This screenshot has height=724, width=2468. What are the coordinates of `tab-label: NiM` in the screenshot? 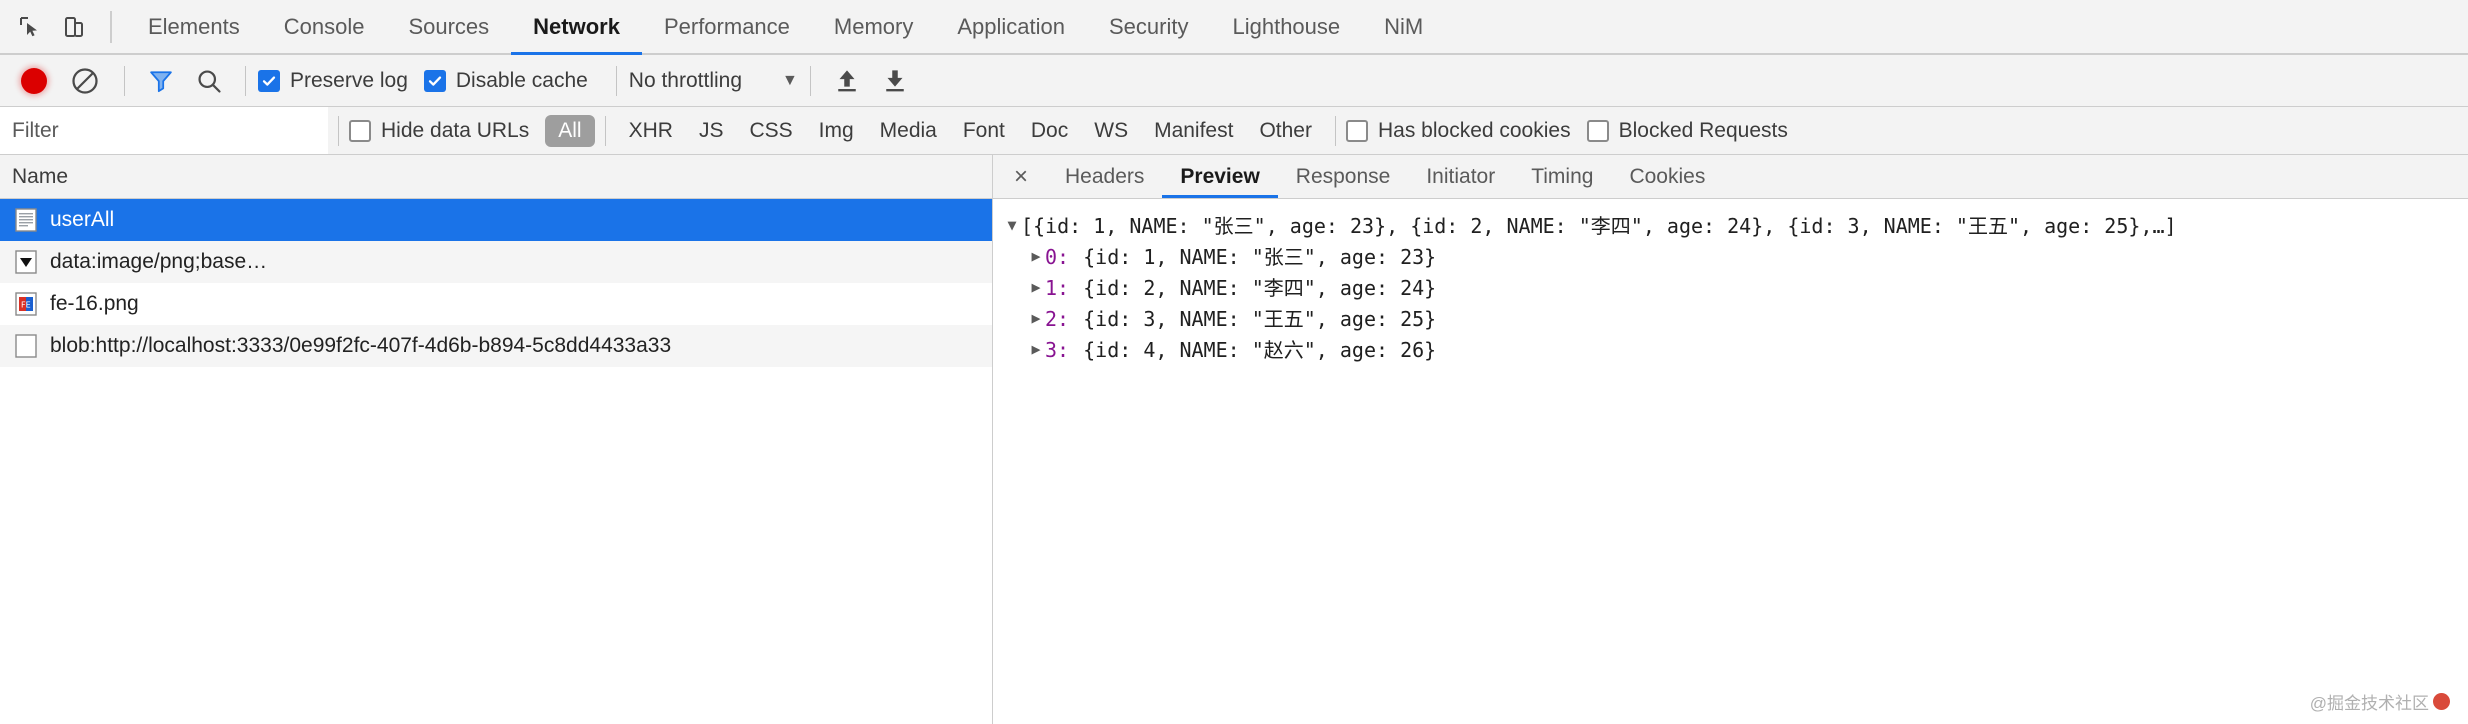 It's located at (1404, 26).